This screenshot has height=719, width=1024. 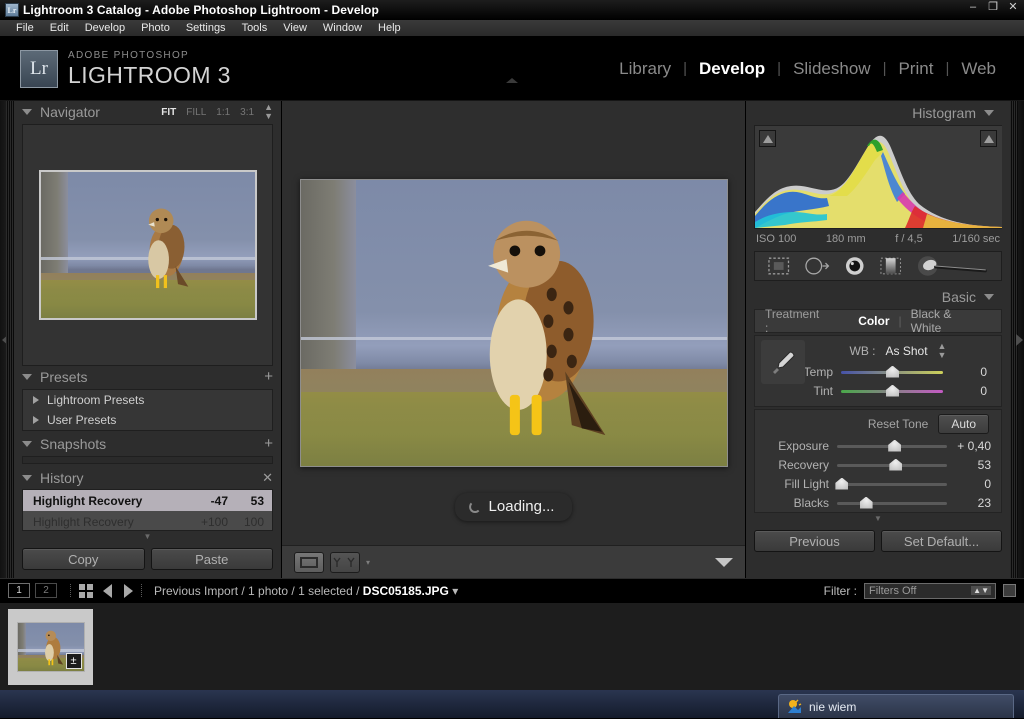 I want to click on temp-slider-track, so click(x=892, y=372).